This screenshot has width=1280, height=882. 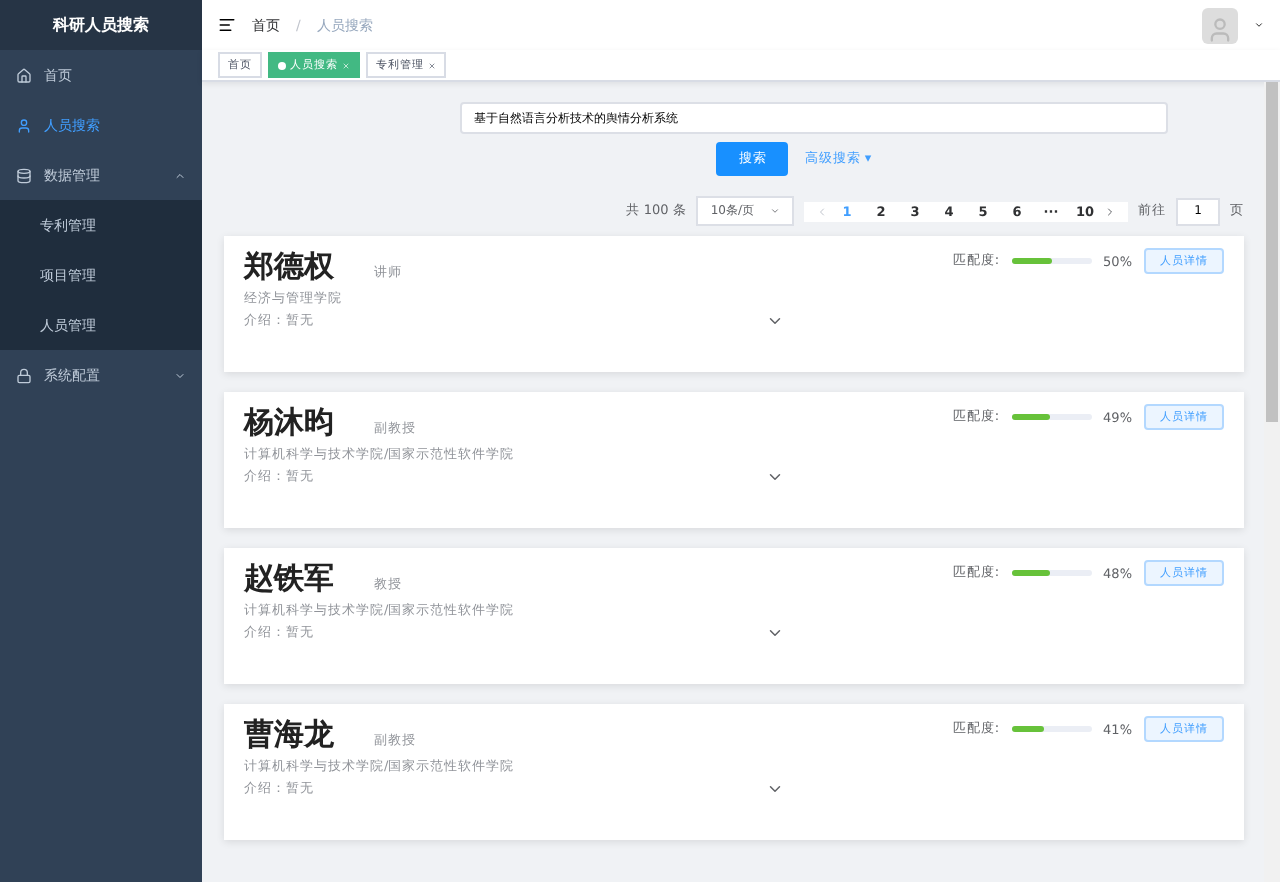 What do you see at coordinates (101, 25) in the screenshot?
I see `app-title: 科研人员搜索` at bounding box center [101, 25].